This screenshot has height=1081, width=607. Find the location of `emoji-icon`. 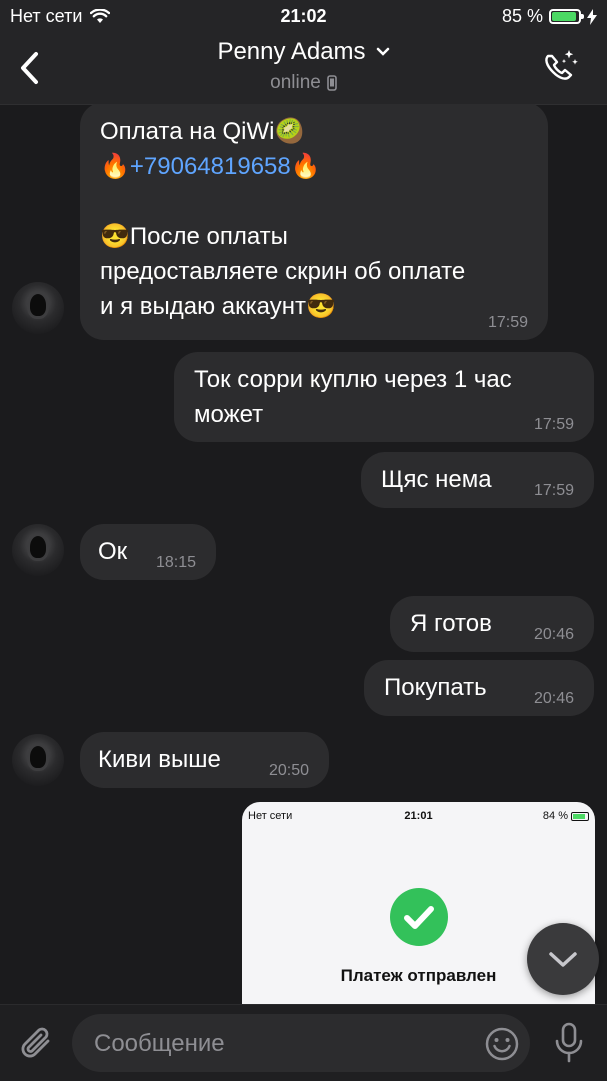

emoji-icon is located at coordinates (502, 1044).